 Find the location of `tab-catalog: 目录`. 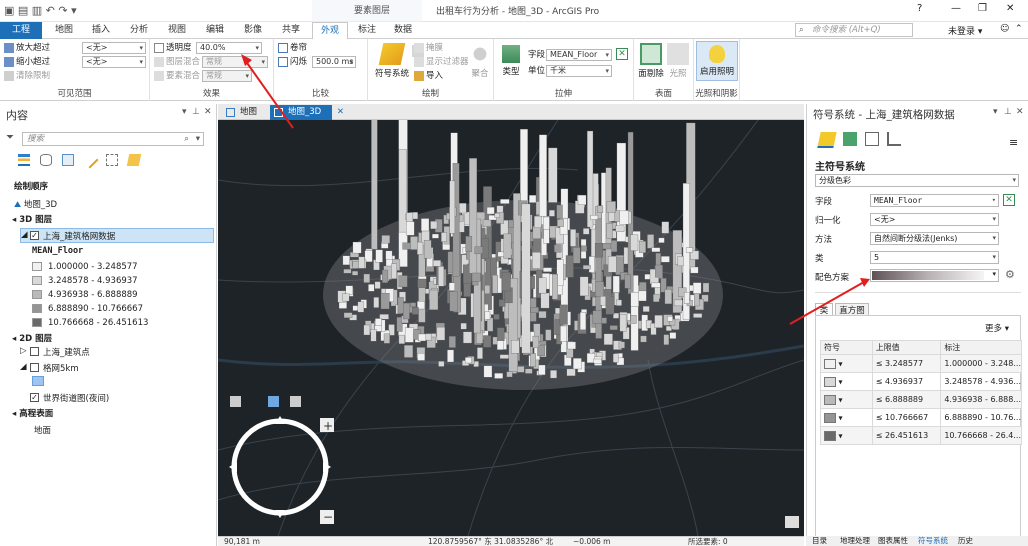

tab-catalog: 目录 is located at coordinates (819, 541).